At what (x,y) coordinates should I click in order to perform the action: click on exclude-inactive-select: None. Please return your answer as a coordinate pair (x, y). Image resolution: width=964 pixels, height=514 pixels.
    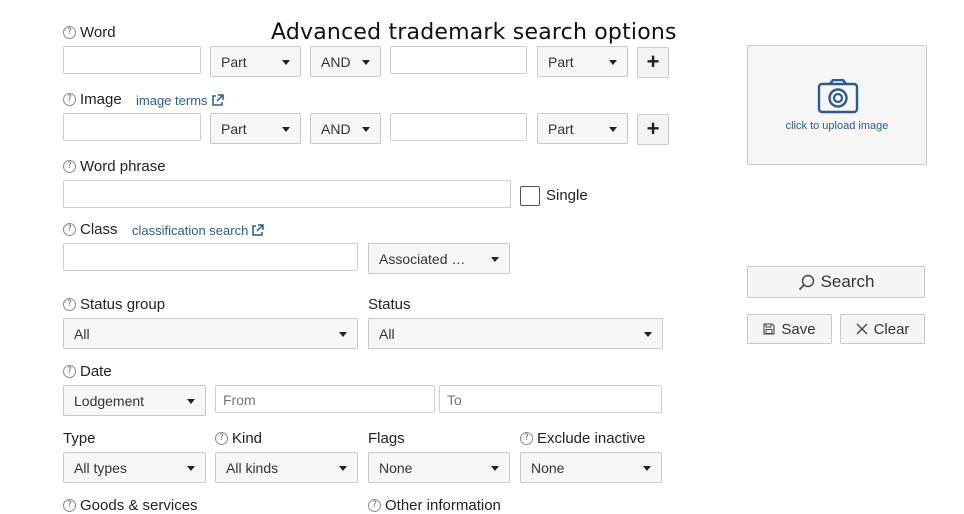
    Looking at the image, I should click on (591, 467).